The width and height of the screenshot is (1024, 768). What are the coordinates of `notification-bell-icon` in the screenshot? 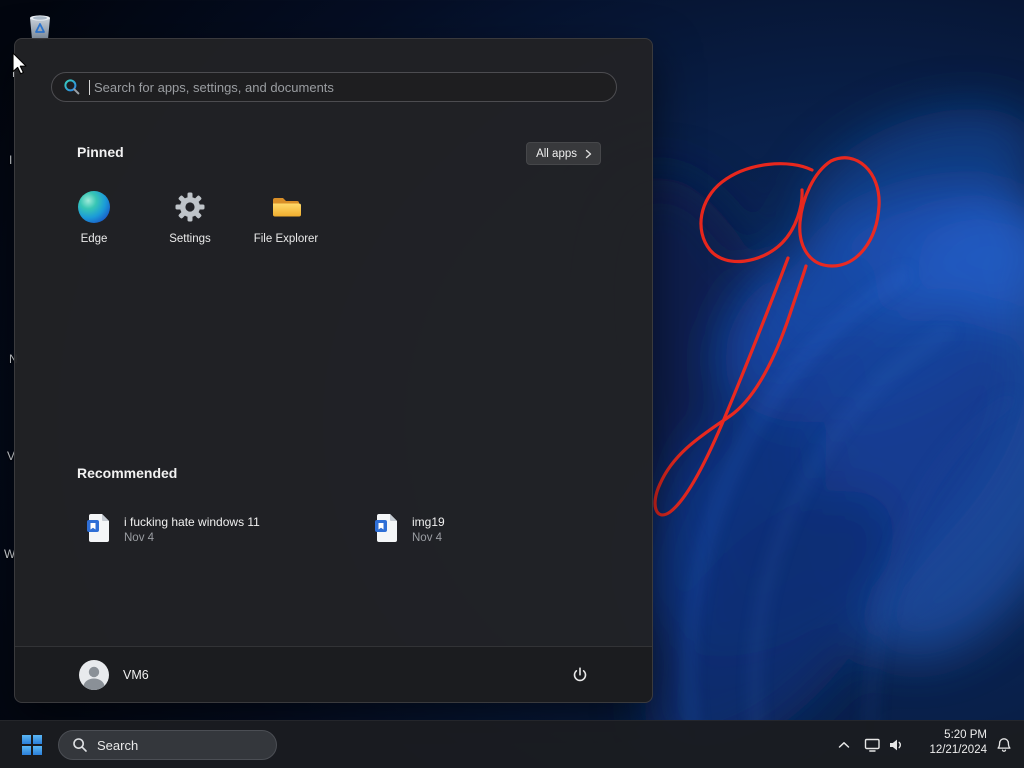 It's located at (1004, 745).